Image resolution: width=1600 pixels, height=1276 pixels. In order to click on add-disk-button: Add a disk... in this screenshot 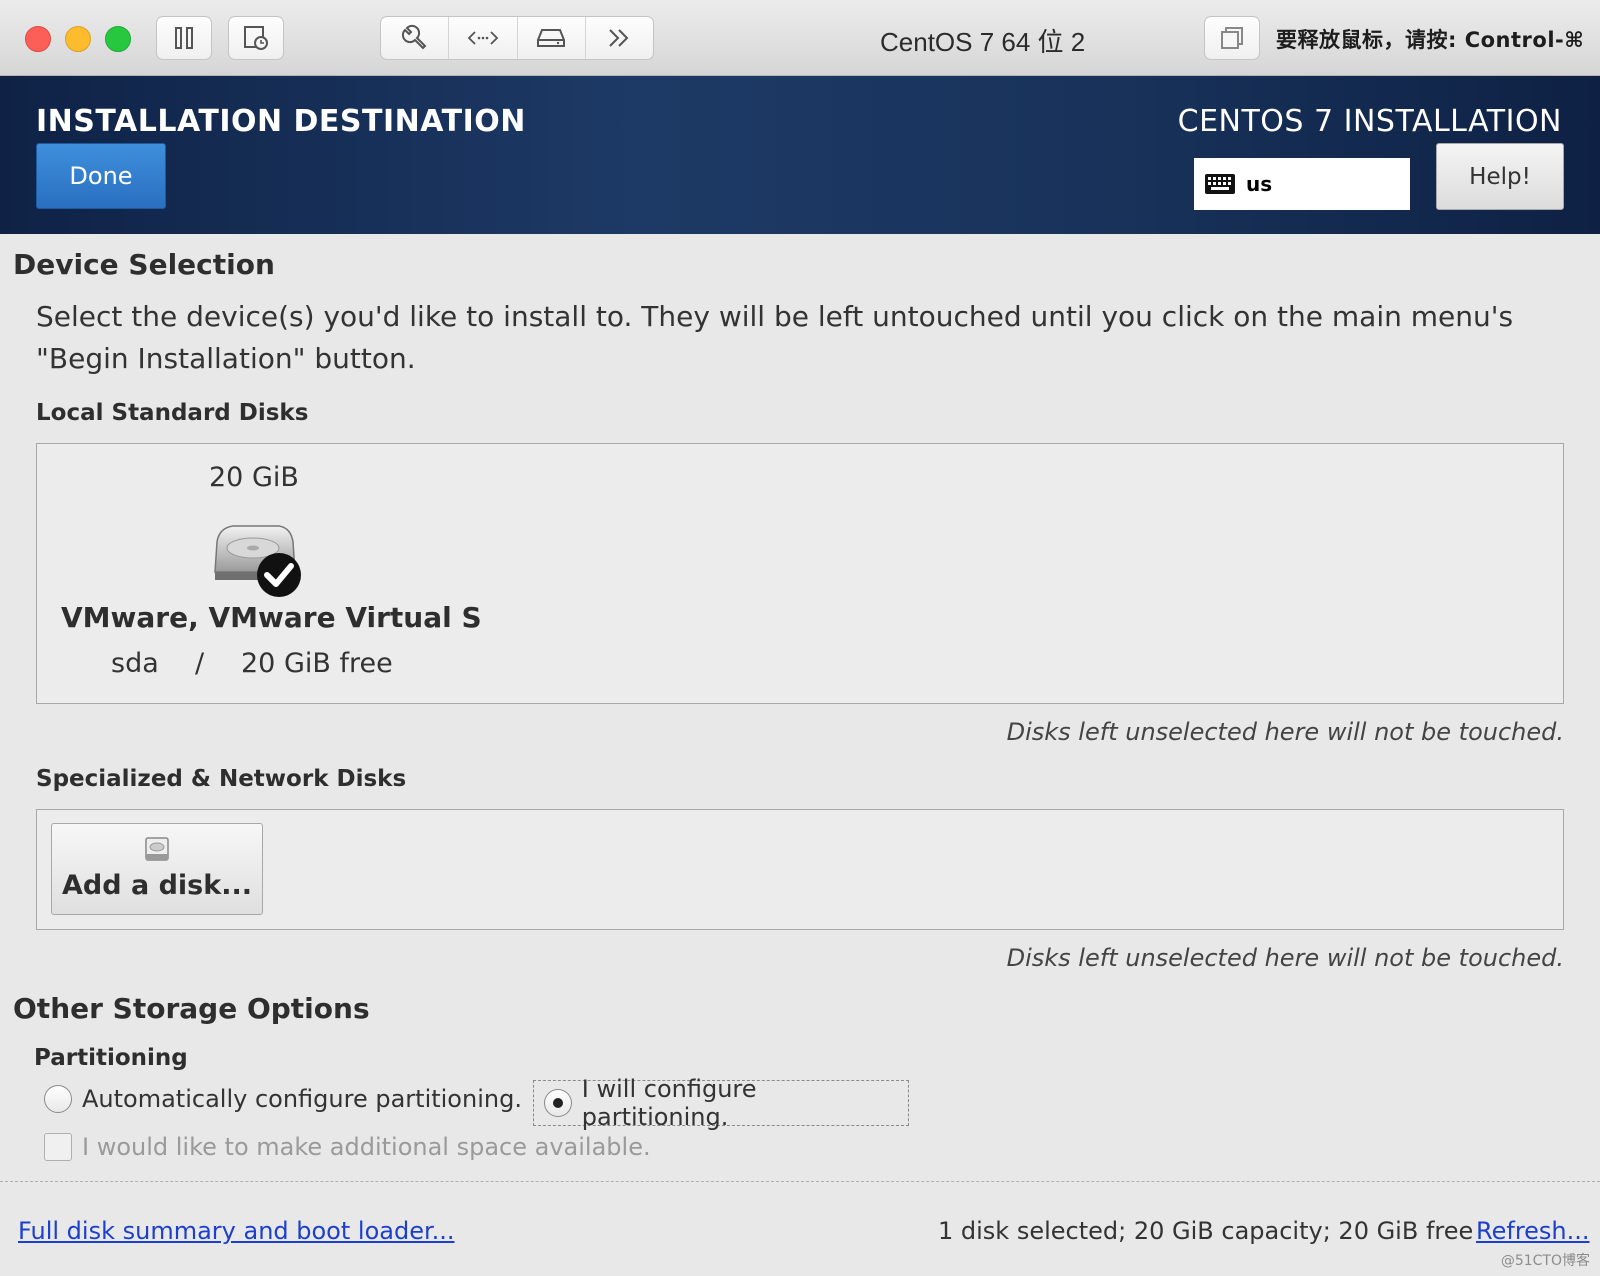, I will do `click(157, 869)`.